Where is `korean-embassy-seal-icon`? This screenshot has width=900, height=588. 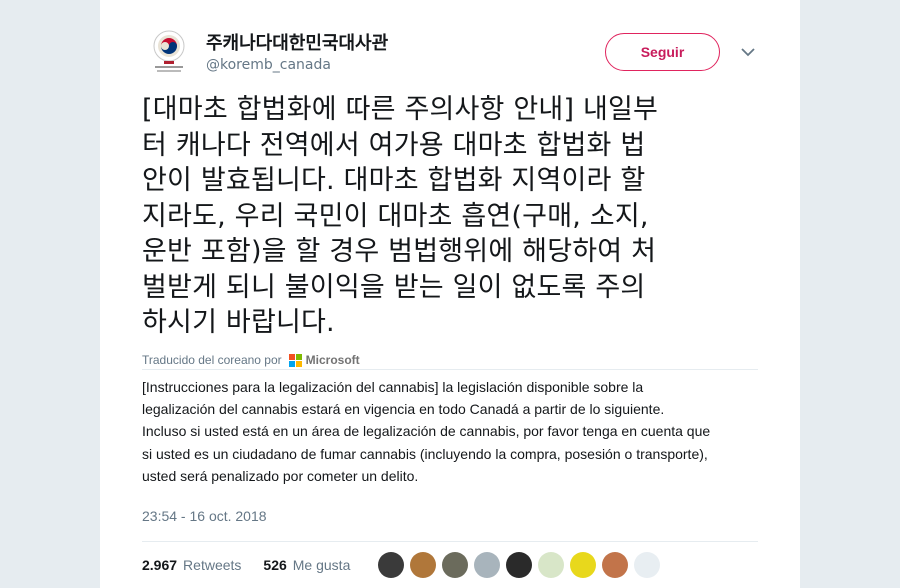
korean-embassy-seal-icon is located at coordinates (169, 51).